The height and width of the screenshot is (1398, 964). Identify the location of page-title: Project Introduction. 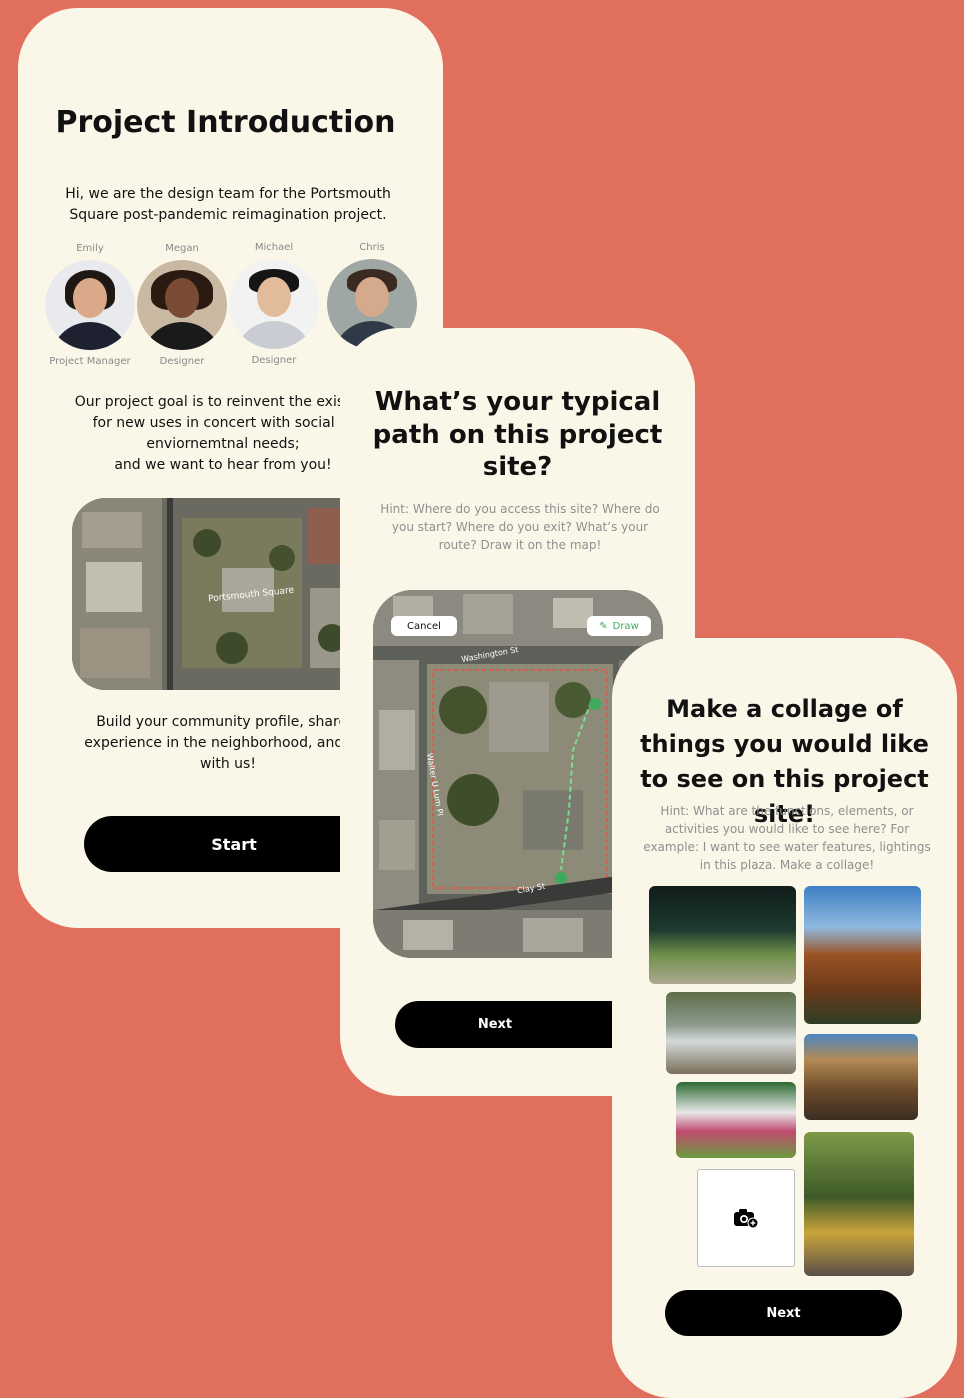
(225, 122).